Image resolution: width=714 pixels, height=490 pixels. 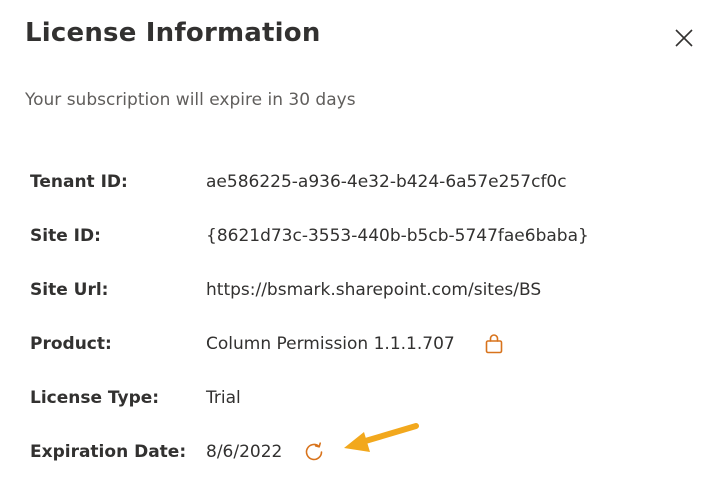 What do you see at coordinates (330, 344) in the screenshot?
I see `product-value: Column Permission 1.1.1.707` at bounding box center [330, 344].